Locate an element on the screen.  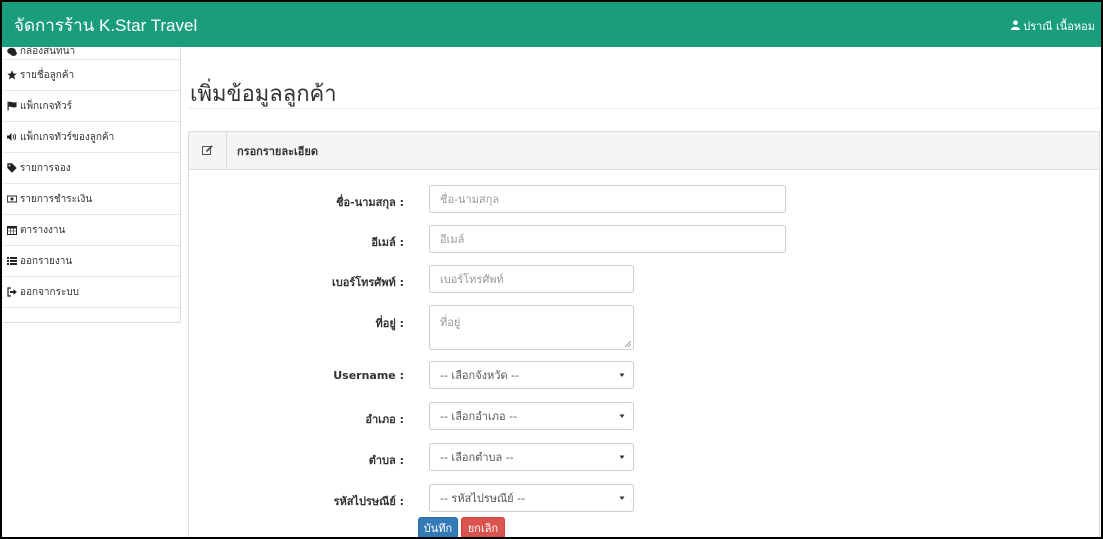
sidebar-item-label: รายการชำระเงิน is located at coordinates (56, 199).